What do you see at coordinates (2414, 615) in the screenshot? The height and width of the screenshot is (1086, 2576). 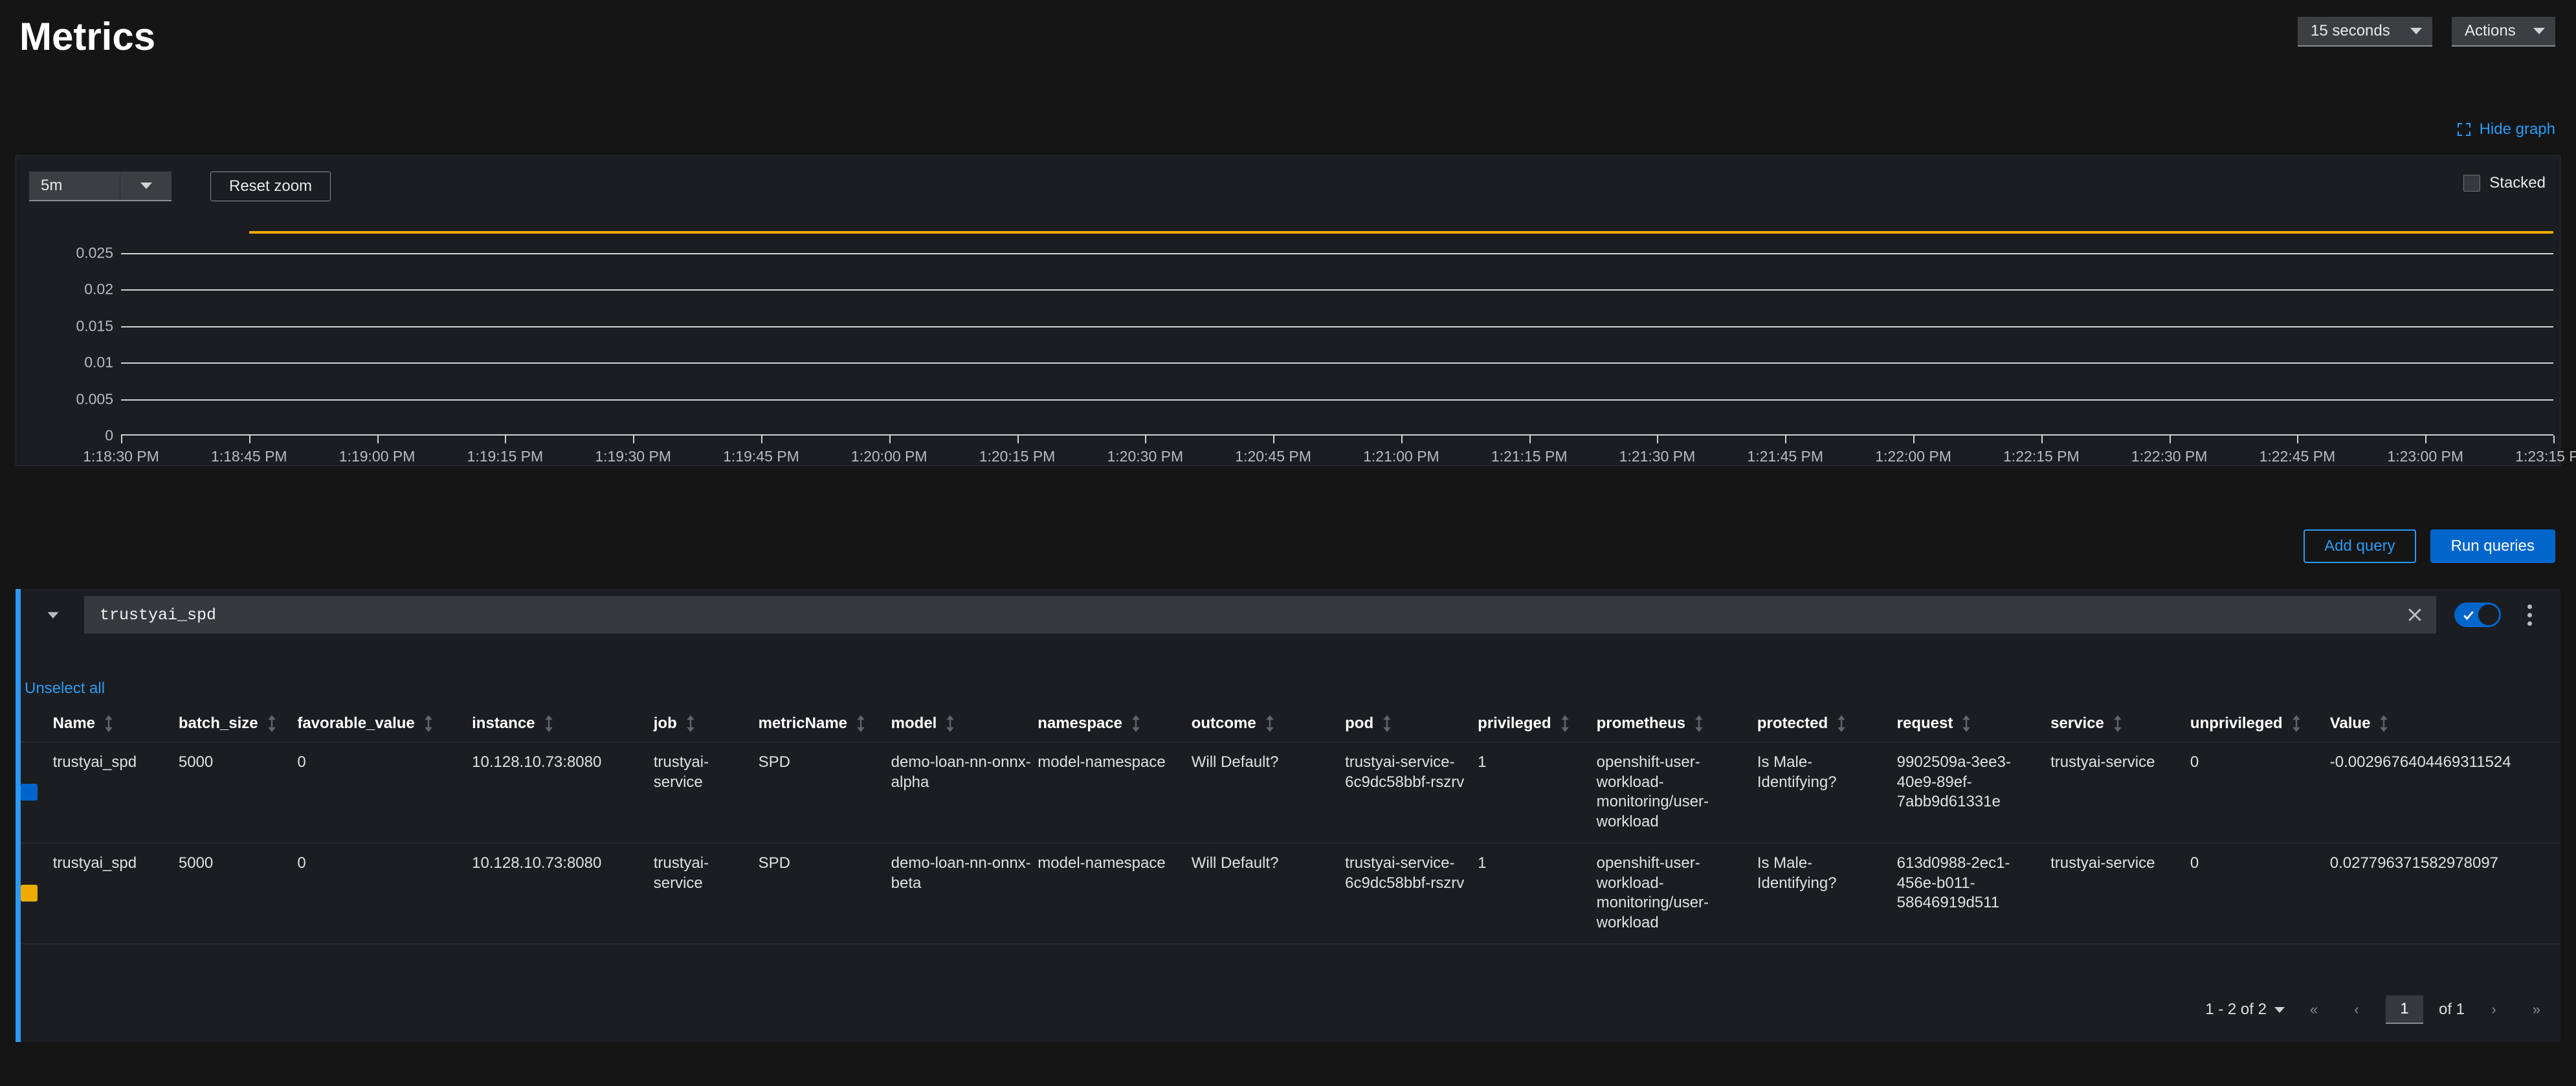 I see `clear-query-button` at bounding box center [2414, 615].